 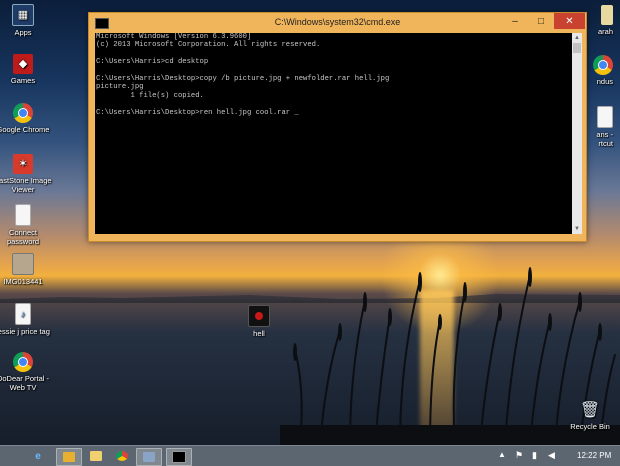 I want to click on scroll-up-arrow-icon: ▲, so click(x=577, y=38).